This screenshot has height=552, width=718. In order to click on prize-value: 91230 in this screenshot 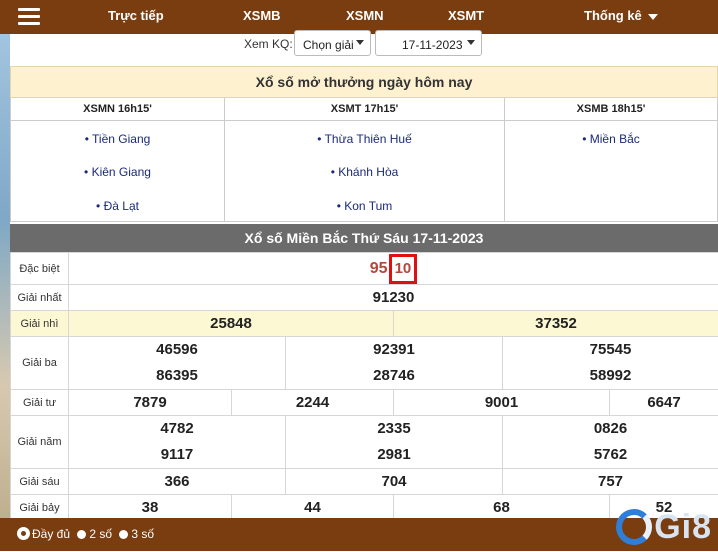, I will do `click(393, 298)`.